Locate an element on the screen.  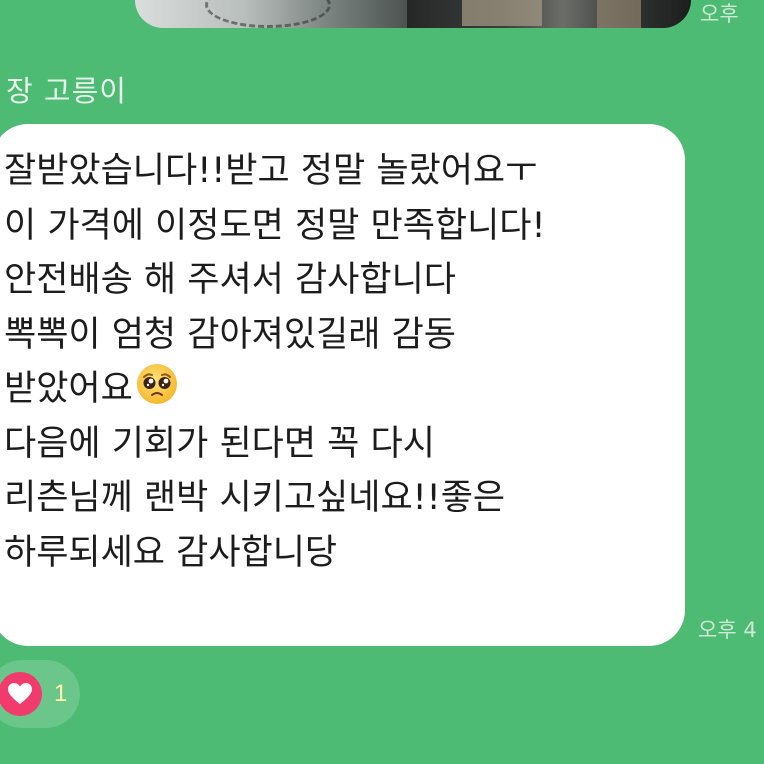
reaction-badge: 1 is located at coordinates (40, 694).